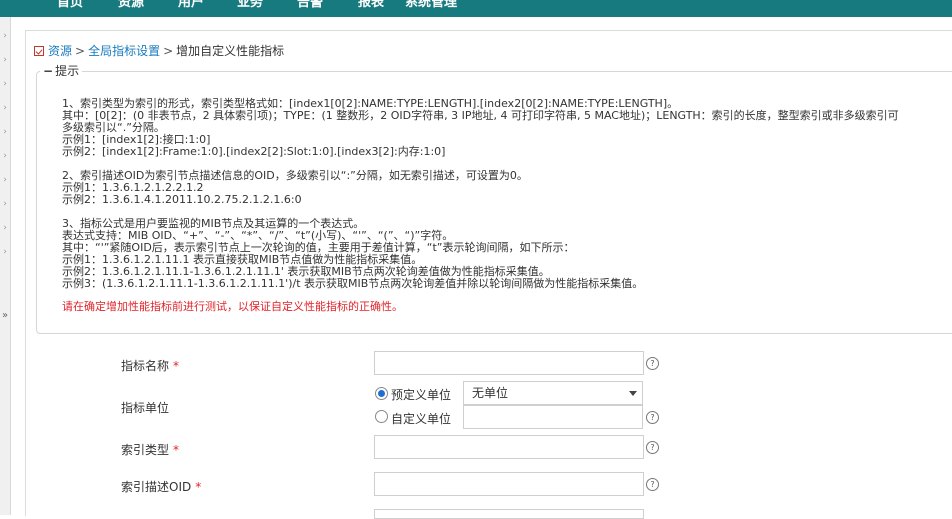 The image size is (952, 519). What do you see at coordinates (553, 393) in the screenshot?
I see `predefined-unit-select: 无单位` at bounding box center [553, 393].